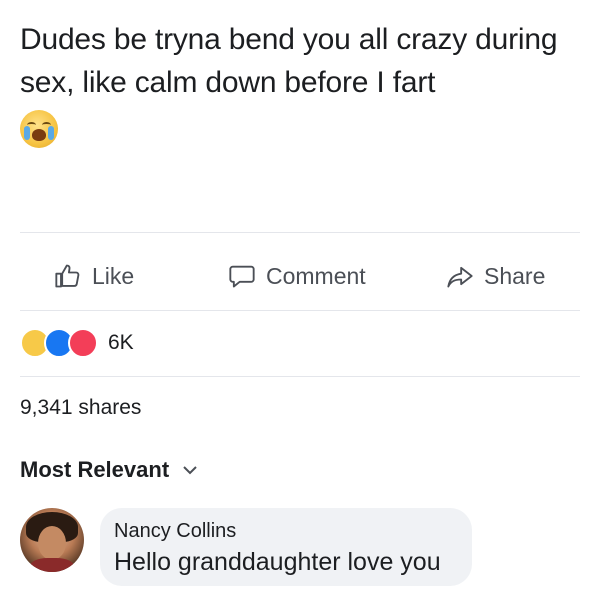 The image size is (600, 597). I want to click on crying-face-icon, so click(39, 129).